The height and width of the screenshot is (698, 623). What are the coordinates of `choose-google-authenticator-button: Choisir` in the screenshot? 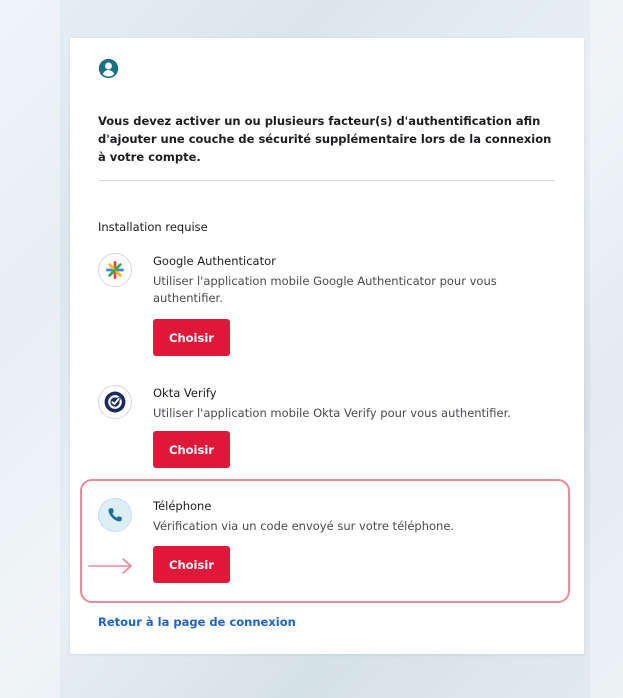 It's located at (191, 337).